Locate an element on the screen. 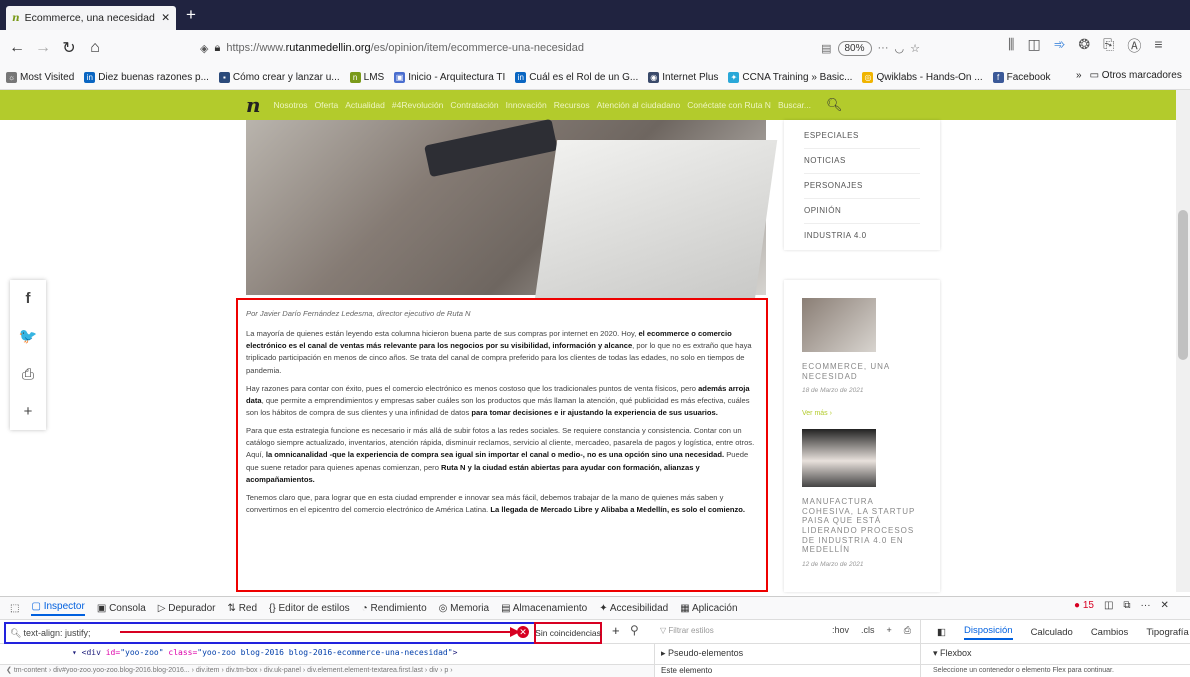 The image size is (1190, 677). read-more-link: Ver más › is located at coordinates (862, 413).